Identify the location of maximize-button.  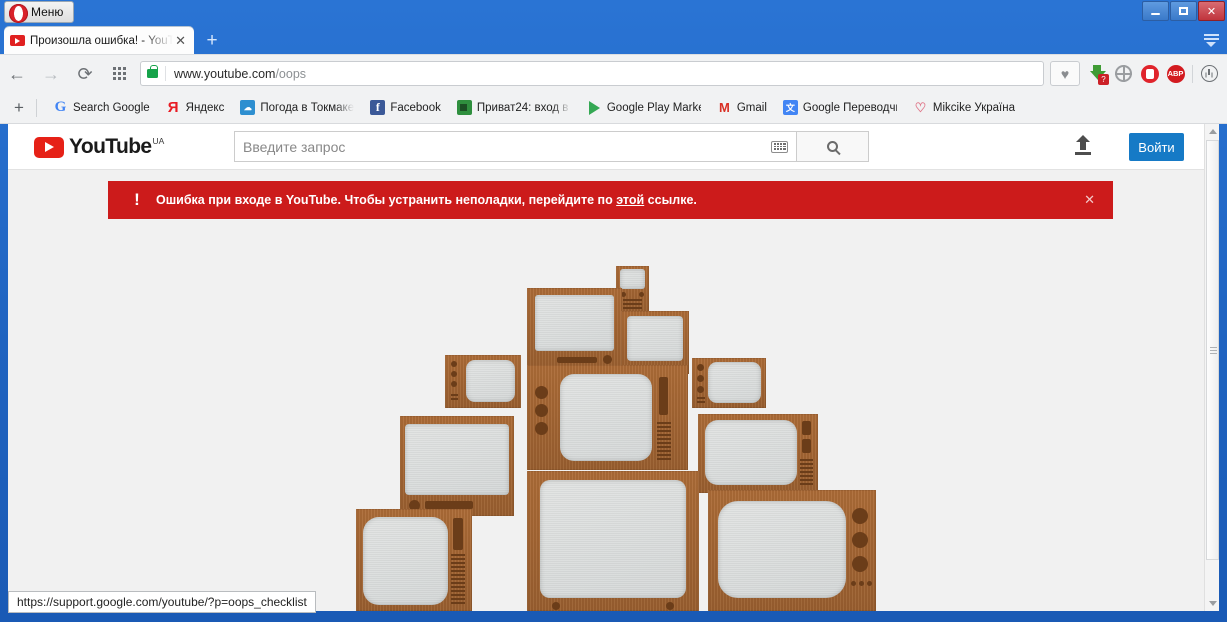
(1183, 11).